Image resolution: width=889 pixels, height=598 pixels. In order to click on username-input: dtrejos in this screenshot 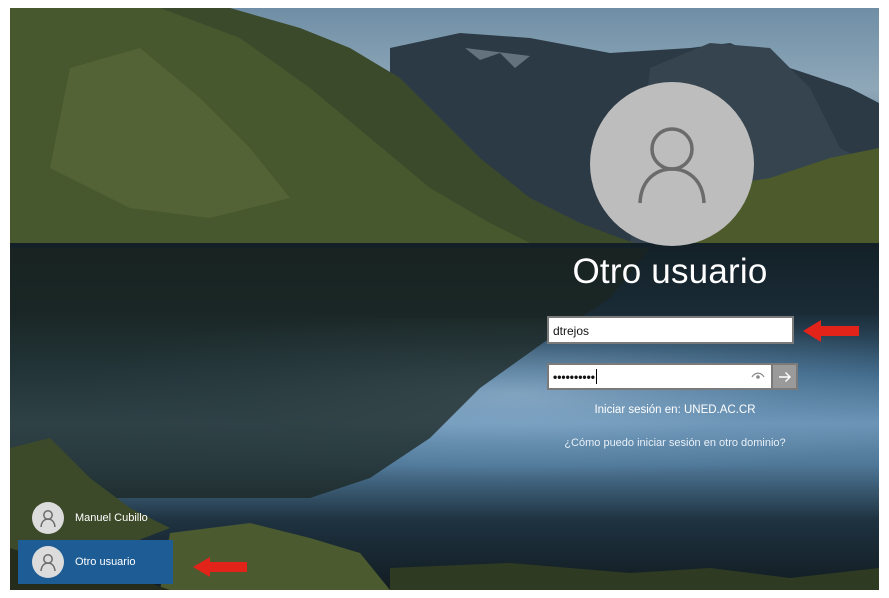, I will do `click(670, 330)`.